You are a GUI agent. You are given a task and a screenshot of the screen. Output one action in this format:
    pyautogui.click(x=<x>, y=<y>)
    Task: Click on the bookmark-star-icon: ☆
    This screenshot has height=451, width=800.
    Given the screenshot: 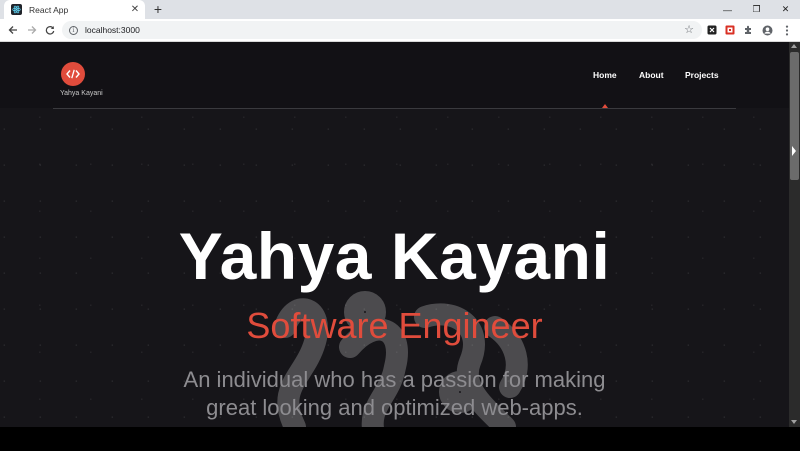 What is the action you would take?
    pyautogui.click(x=689, y=29)
    